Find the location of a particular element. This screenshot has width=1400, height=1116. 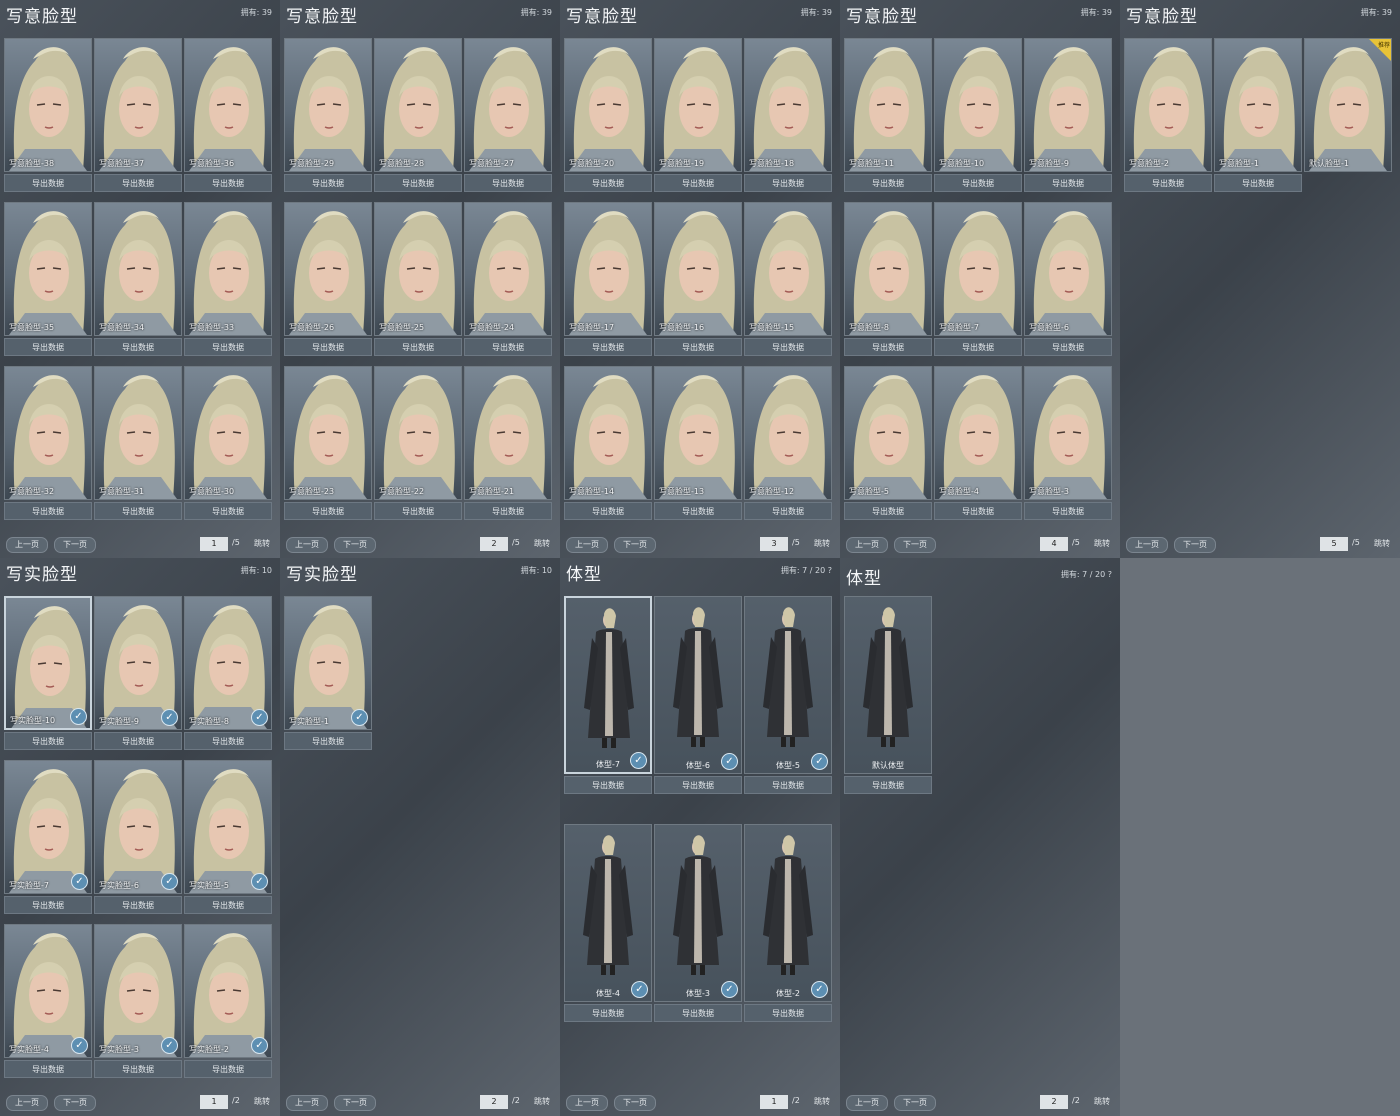

face-card: 写意脸型-27 导出数据 is located at coordinates (508, 115).